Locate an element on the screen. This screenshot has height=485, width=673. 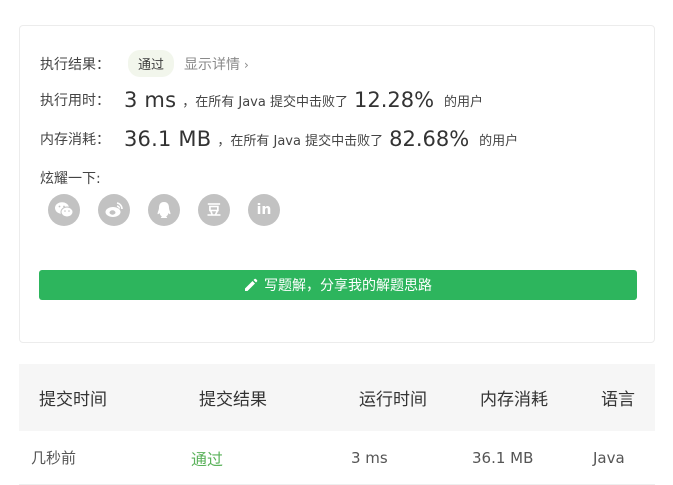
runtime-row: 执行用时： 3 ms ，在所有 Java 提交中击败了 12.28% 的用户 is located at coordinates (261, 100).